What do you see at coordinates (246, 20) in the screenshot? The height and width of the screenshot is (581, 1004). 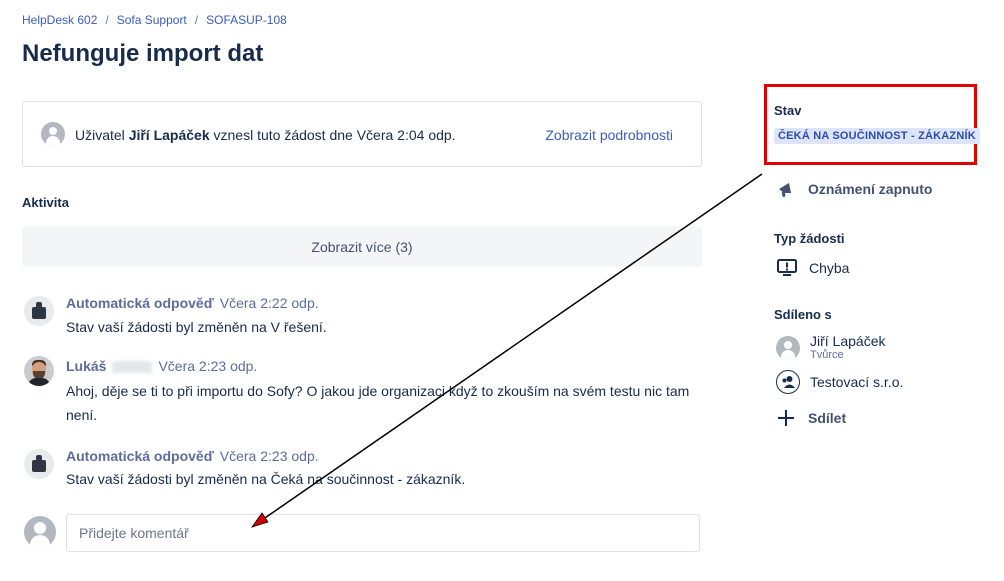 I see `breadcrumb-issue-key: SOFASUP-108` at bounding box center [246, 20].